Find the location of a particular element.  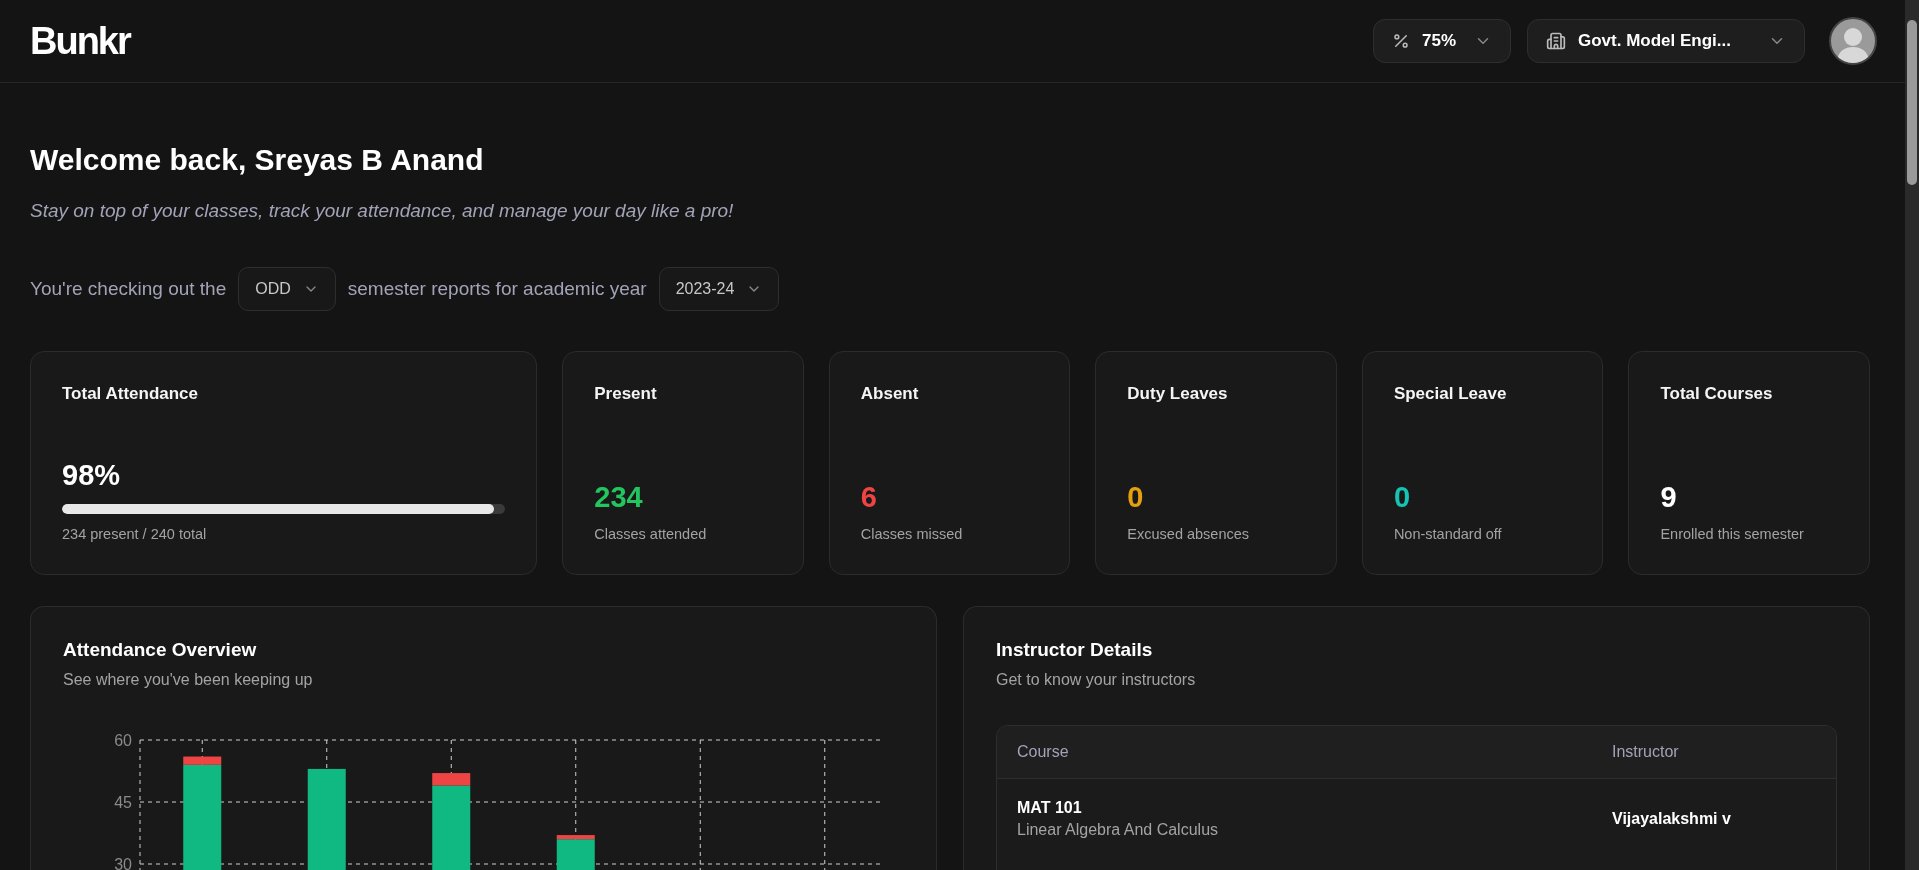

filter-text: semester reports for academic year is located at coordinates (497, 289).